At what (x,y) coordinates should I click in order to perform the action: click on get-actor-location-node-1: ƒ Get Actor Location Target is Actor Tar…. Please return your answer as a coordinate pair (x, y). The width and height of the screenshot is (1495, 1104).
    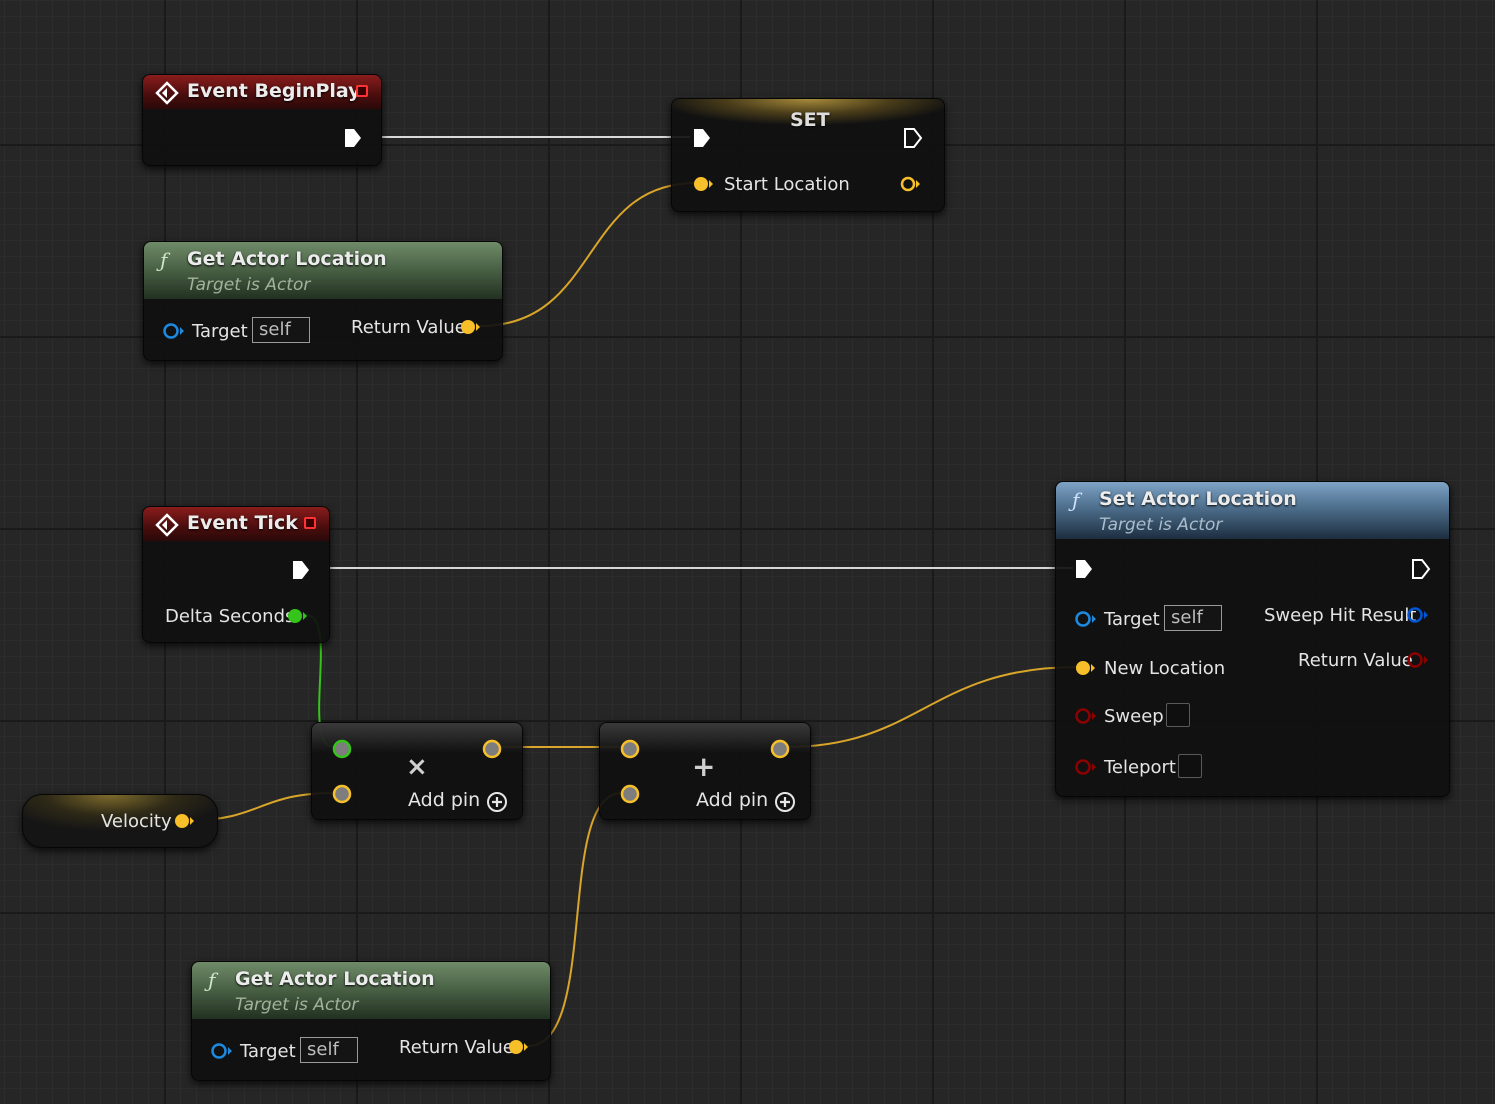
    Looking at the image, I should click on (323, 301).